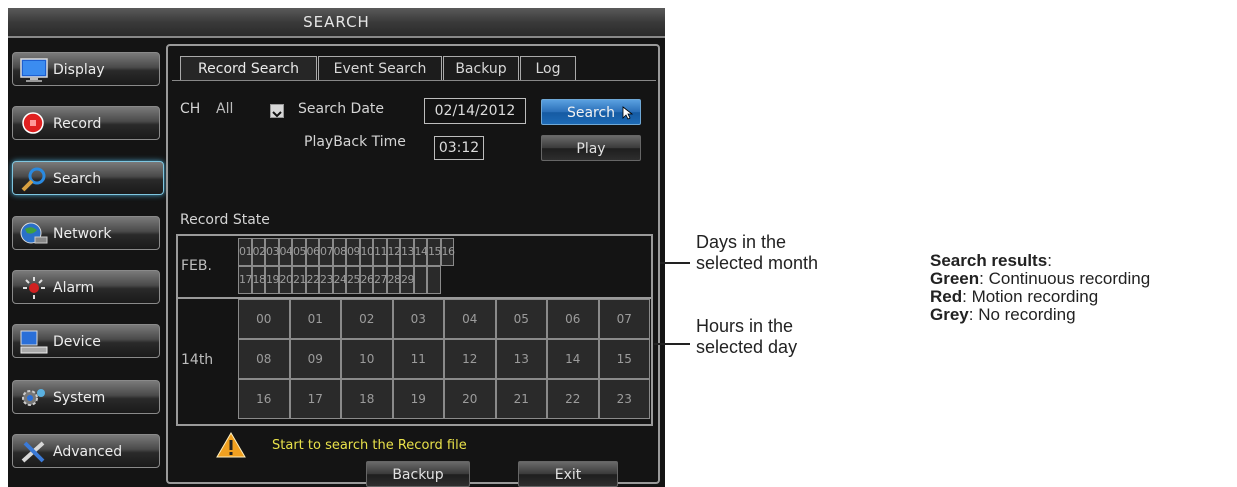 This screenshot has width=1237, height=487. I want to click on hour-cell: 08, so click(264, 359).